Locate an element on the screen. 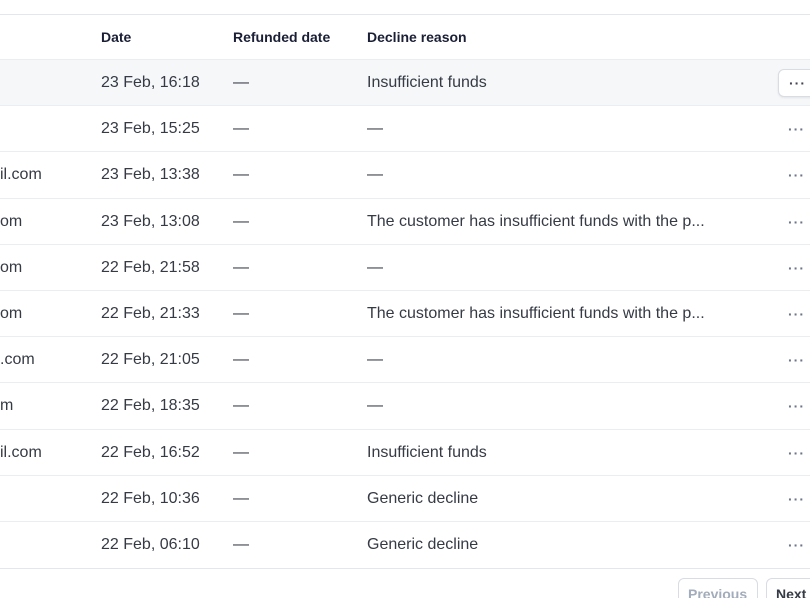 The height and width of the screenshot is (598, 810). table-row: 23 Feb, 15:25 — — ··· is located at coordinates (405, 128).